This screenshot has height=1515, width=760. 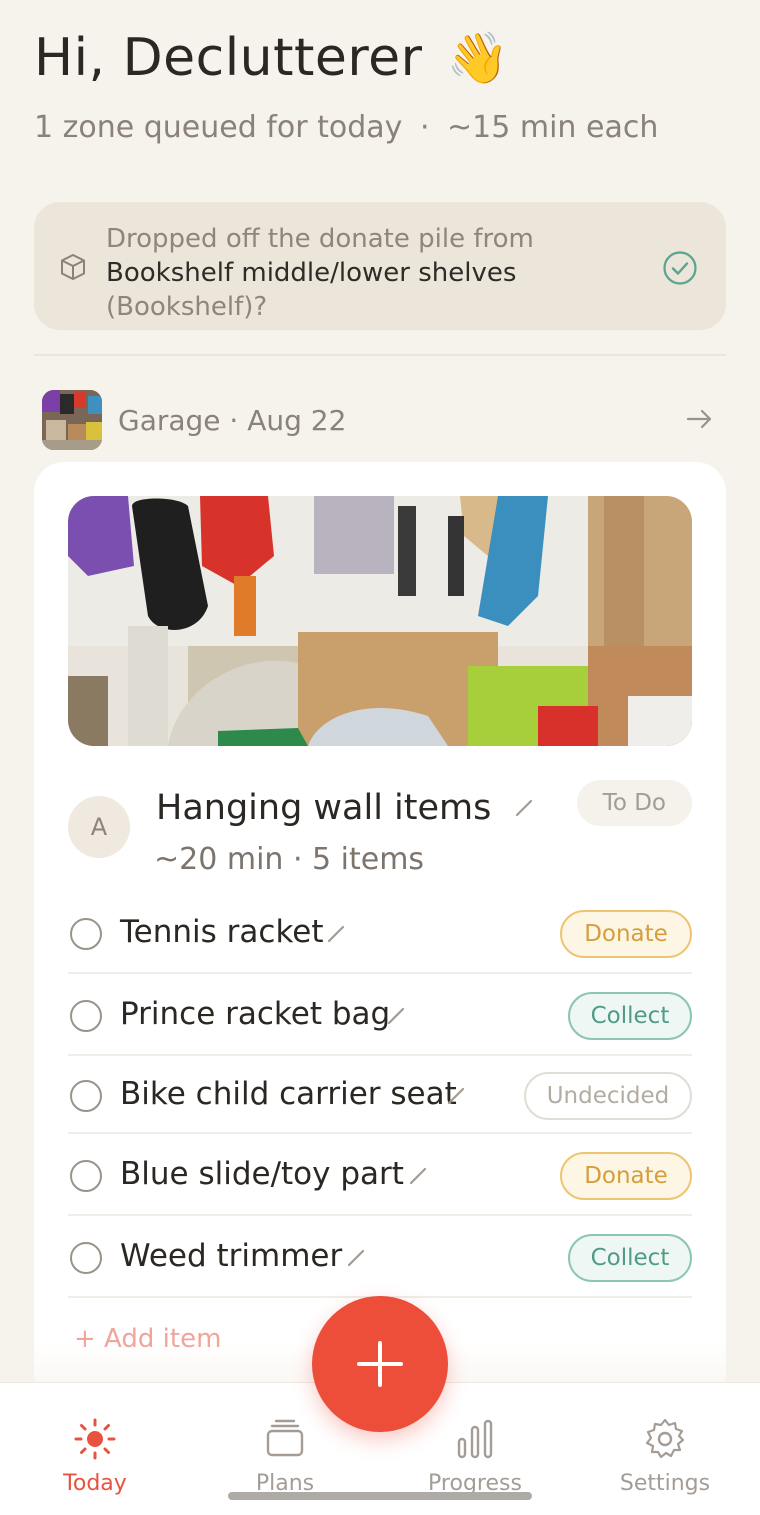 I want to click on zones-count-text: 1 zone queued for today, so click(x=218, y=127).